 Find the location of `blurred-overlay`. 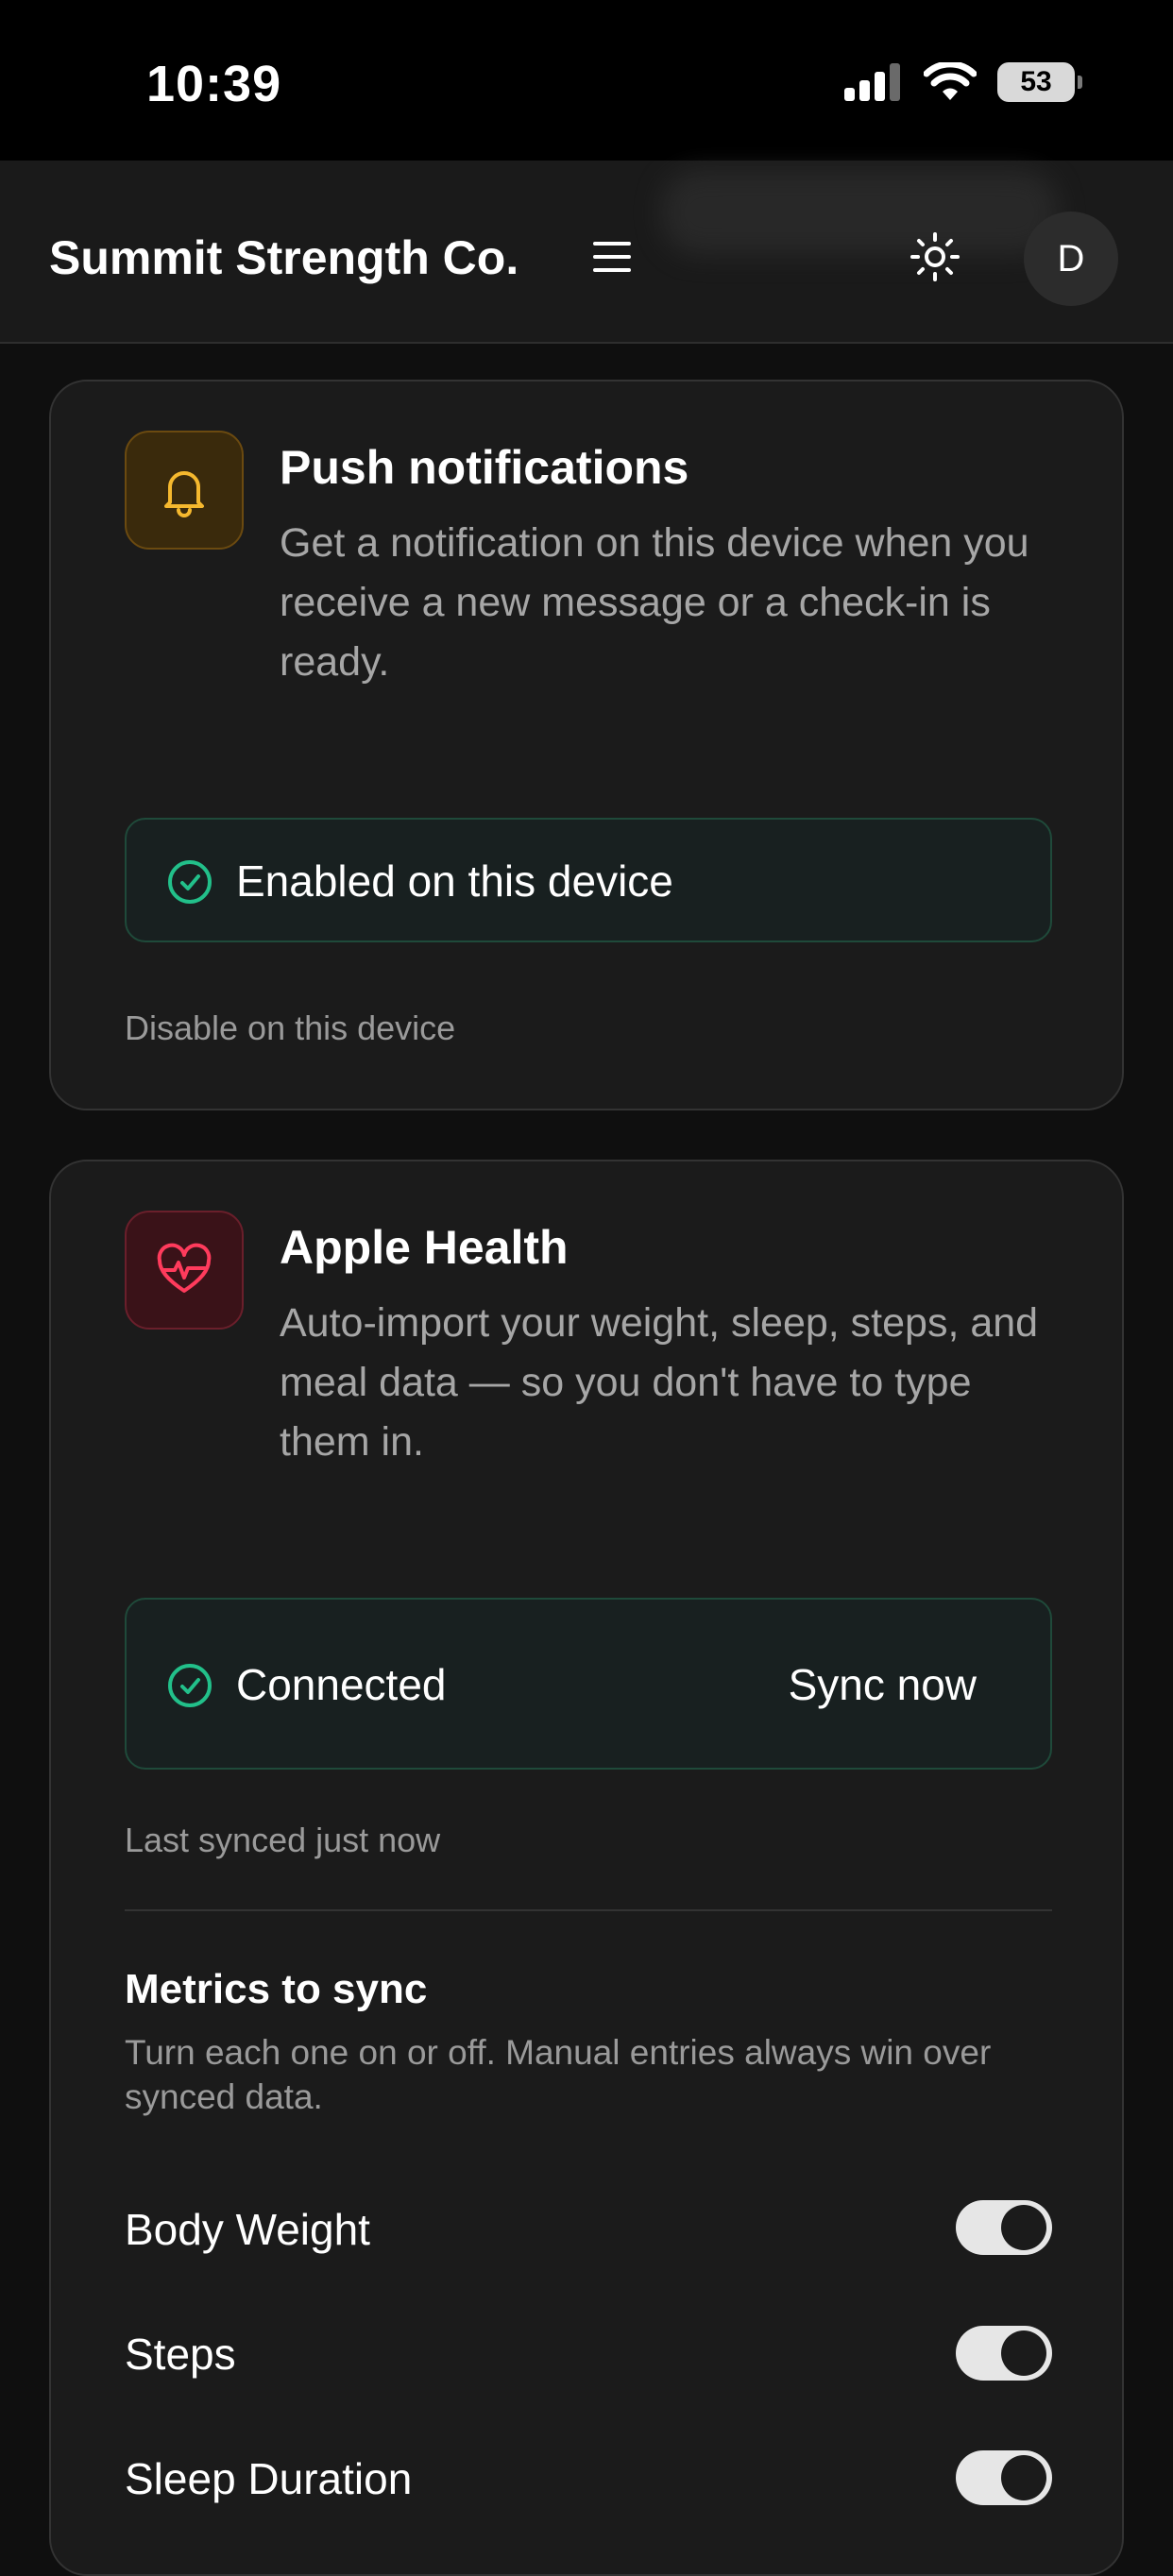

blurred-overlay is located at coordinates (859, 212).